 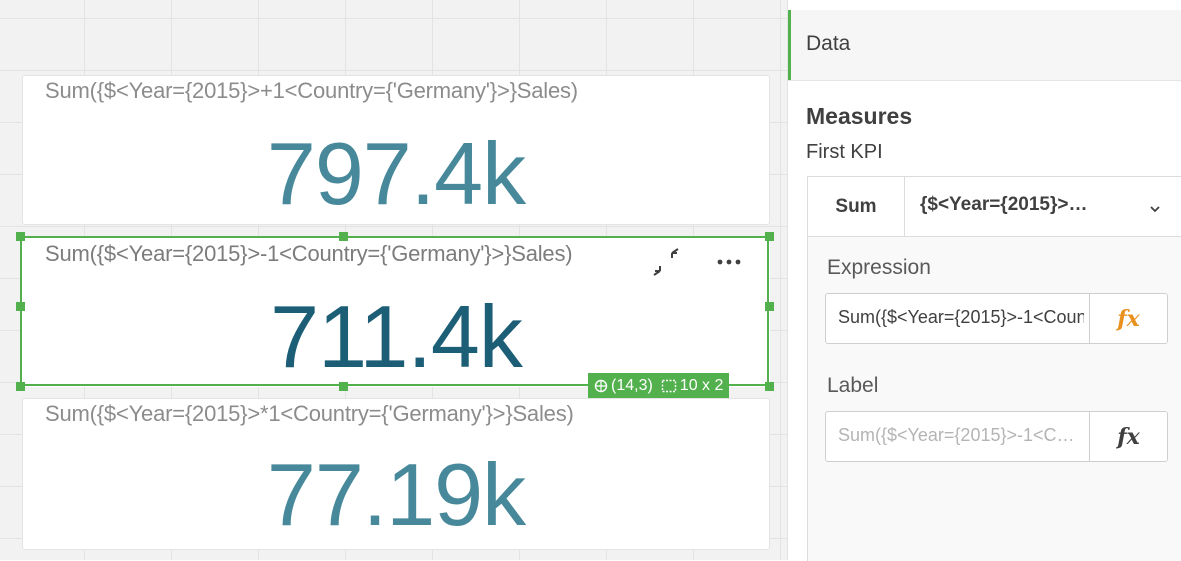 What do you see at coordinates (20, 236) in the screenshot?
I see `resize-handle-top-left` at bounding box center [20, 236].